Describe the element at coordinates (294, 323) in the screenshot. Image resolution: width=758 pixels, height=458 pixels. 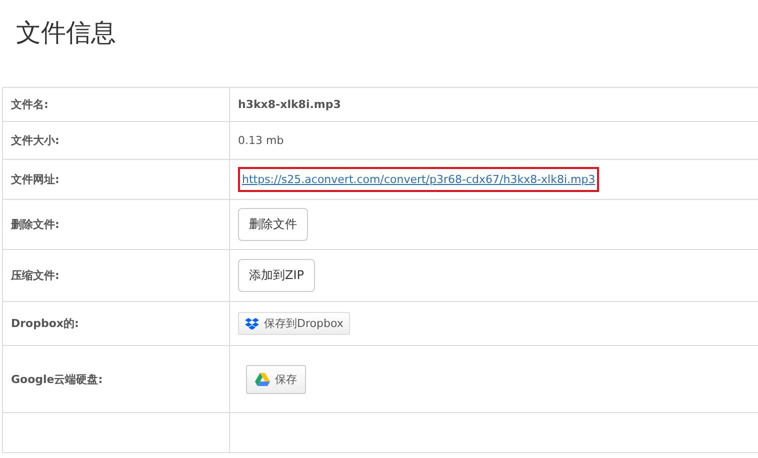
I see `dropbox-save-button: 保存到Dropbox` at that location.